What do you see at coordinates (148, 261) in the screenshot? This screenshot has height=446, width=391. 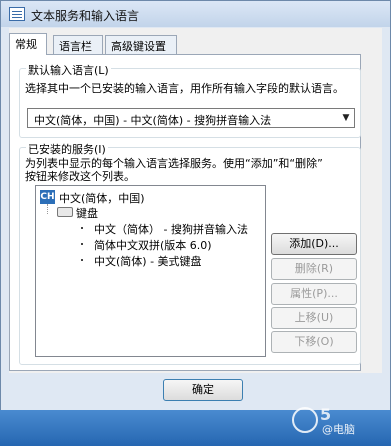 I see `tree-service-item: 中文(简体) - 美式键盘` at bounding box center [148, 261].